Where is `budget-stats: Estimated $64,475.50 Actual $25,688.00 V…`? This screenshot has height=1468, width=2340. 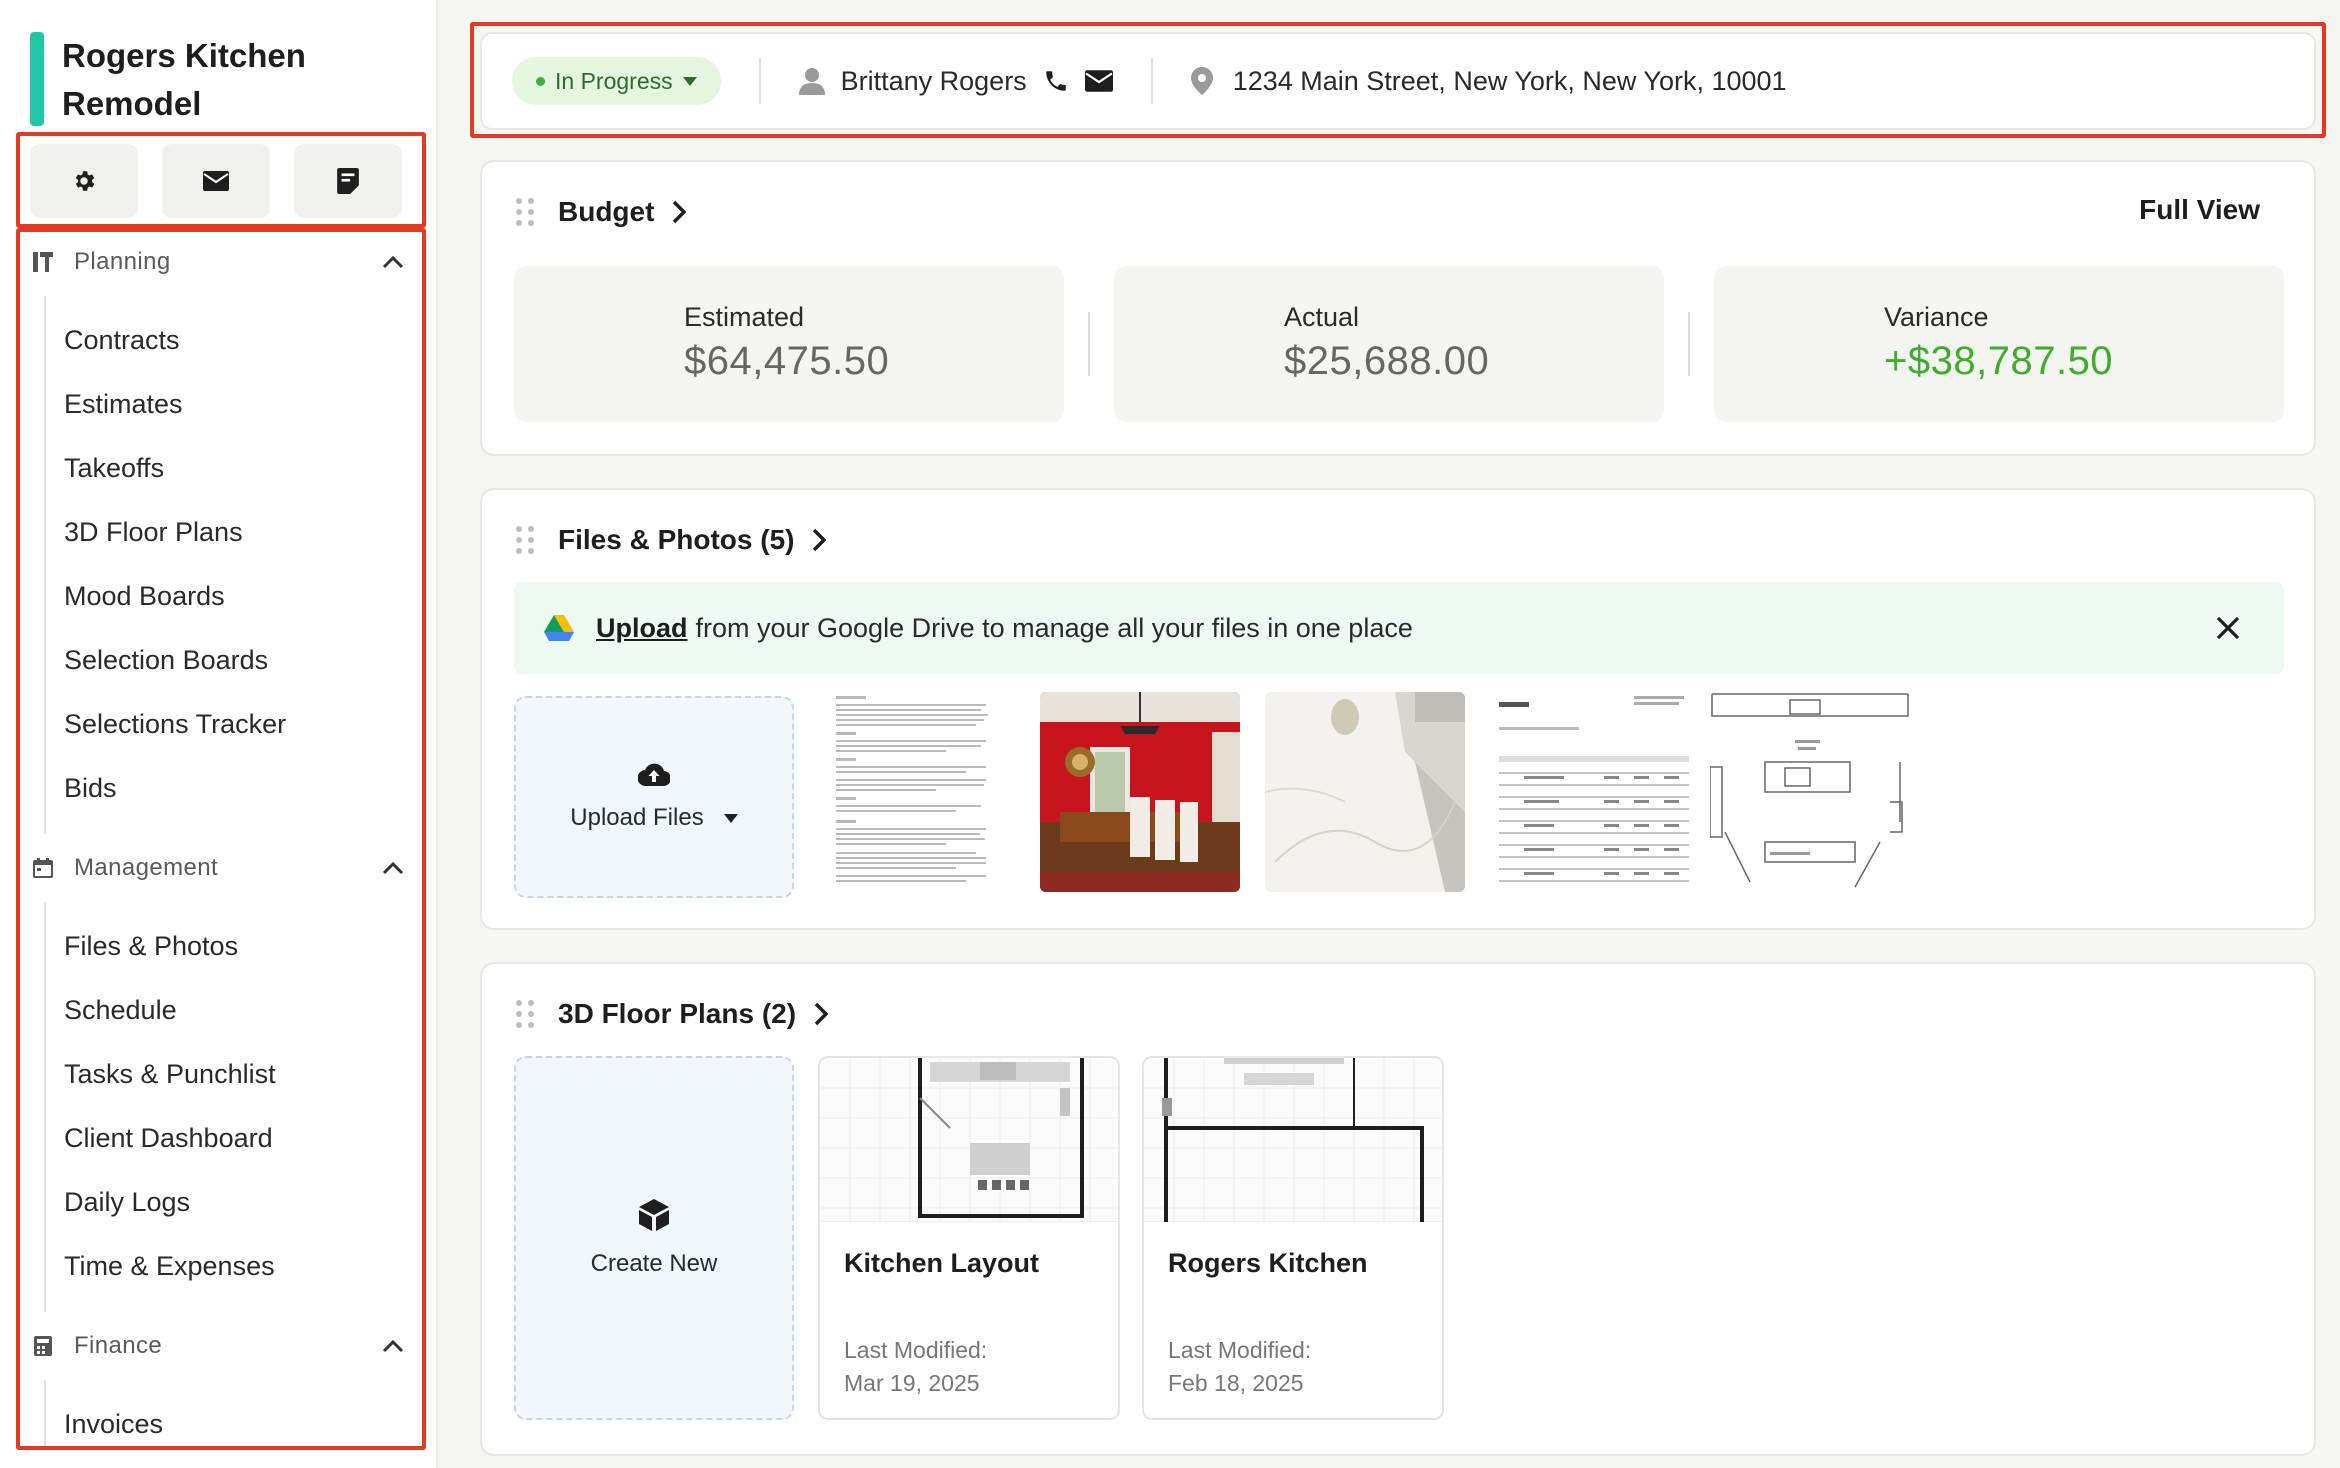 budget-stats: Estimated $64,475.50 Actual $25,688.00 V… is located at coordinates (1399, 344).